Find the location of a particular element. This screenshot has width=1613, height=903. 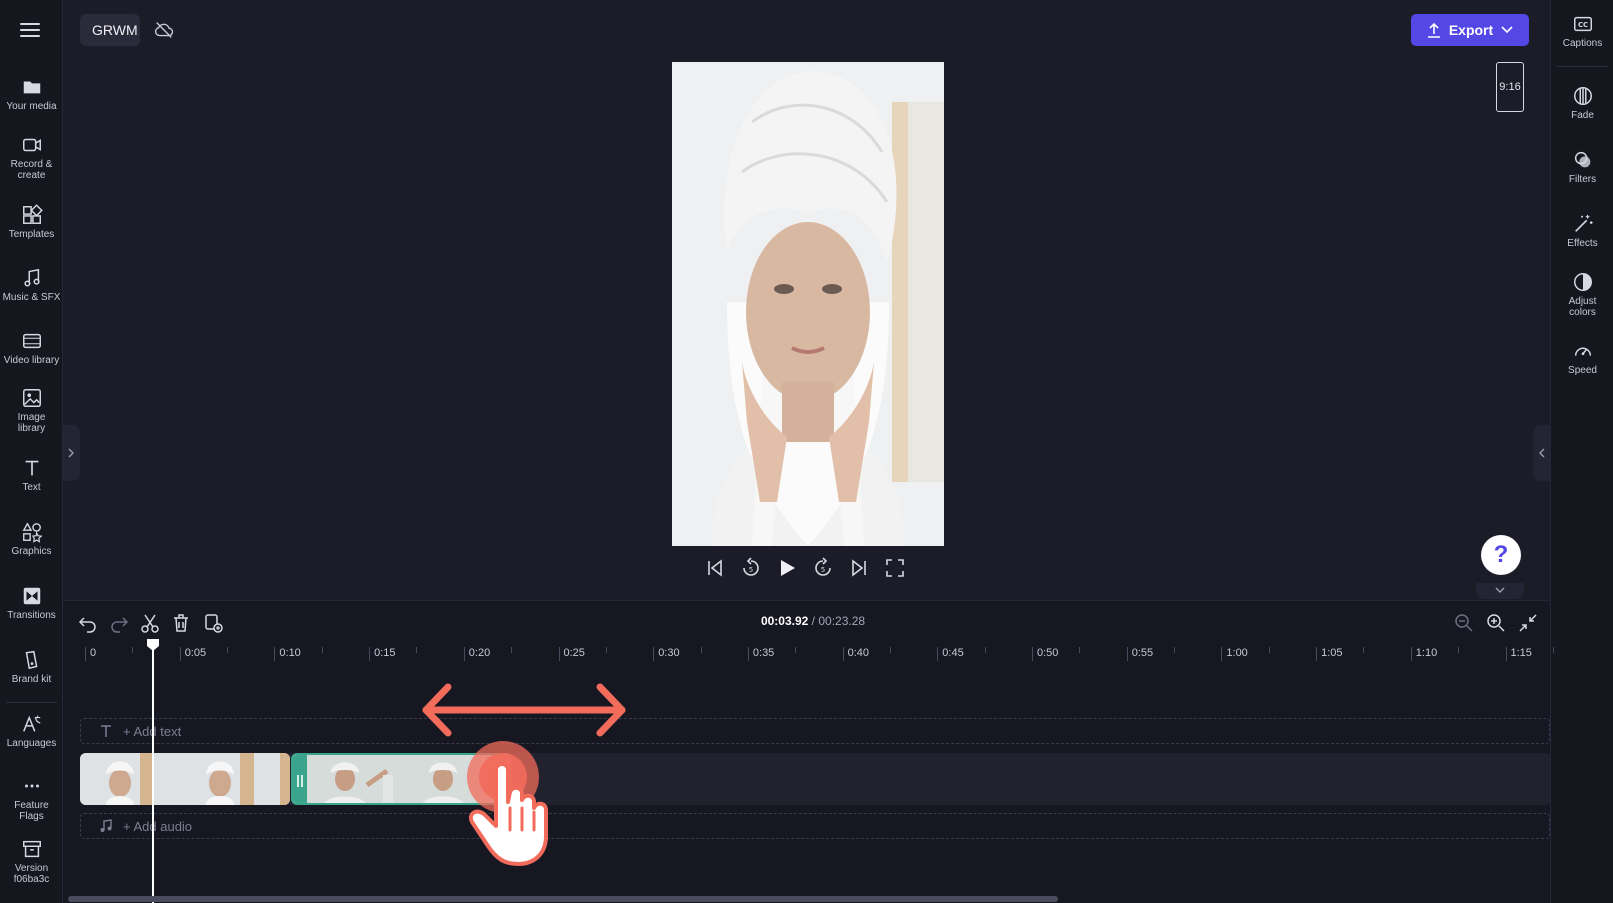

folder-icon is located at coordinates (31, 87).